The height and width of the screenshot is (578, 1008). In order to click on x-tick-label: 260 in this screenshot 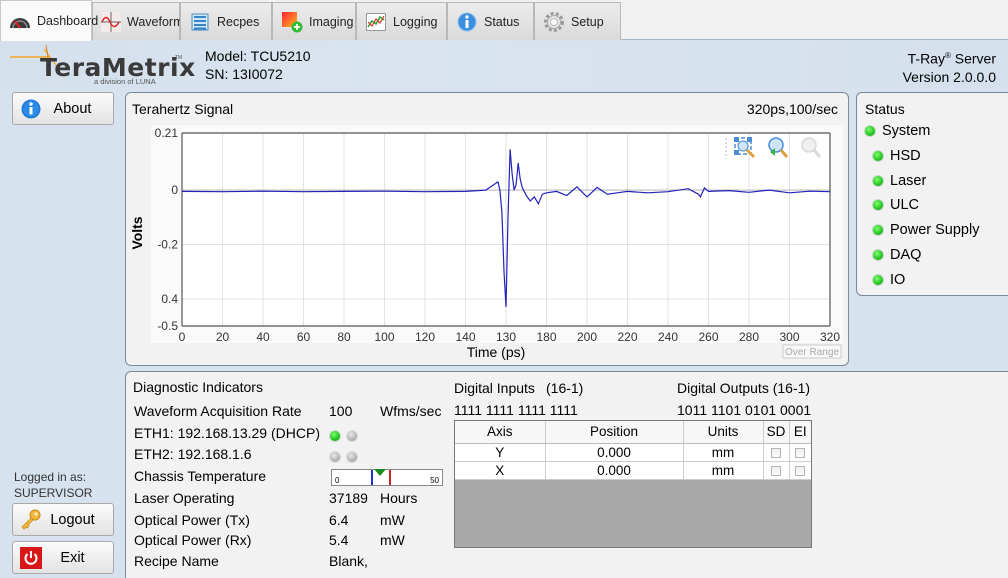, I will do `click(708, 337)`.